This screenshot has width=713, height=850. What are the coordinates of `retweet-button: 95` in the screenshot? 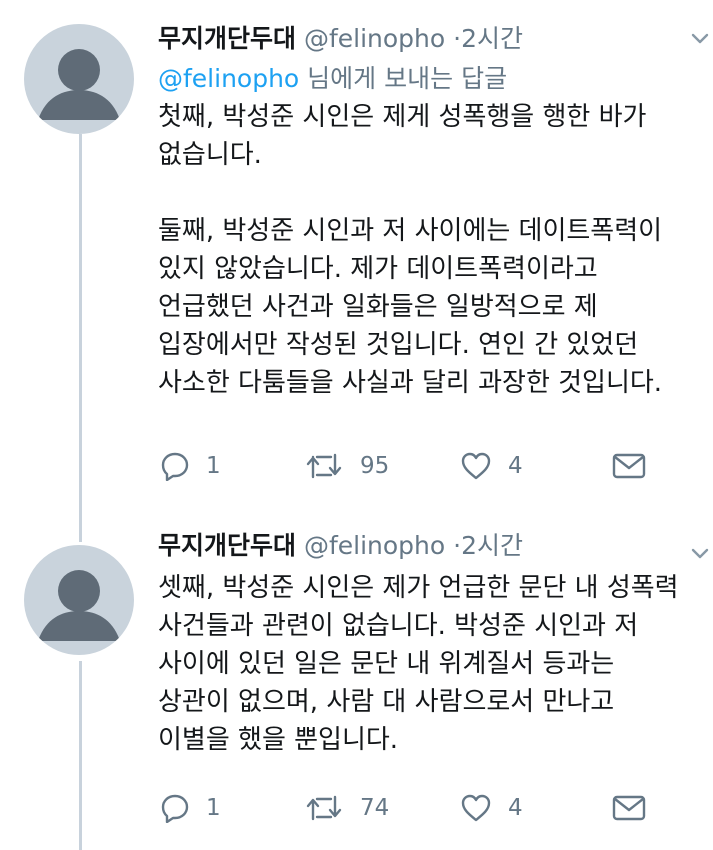 It's located at (346, 466).